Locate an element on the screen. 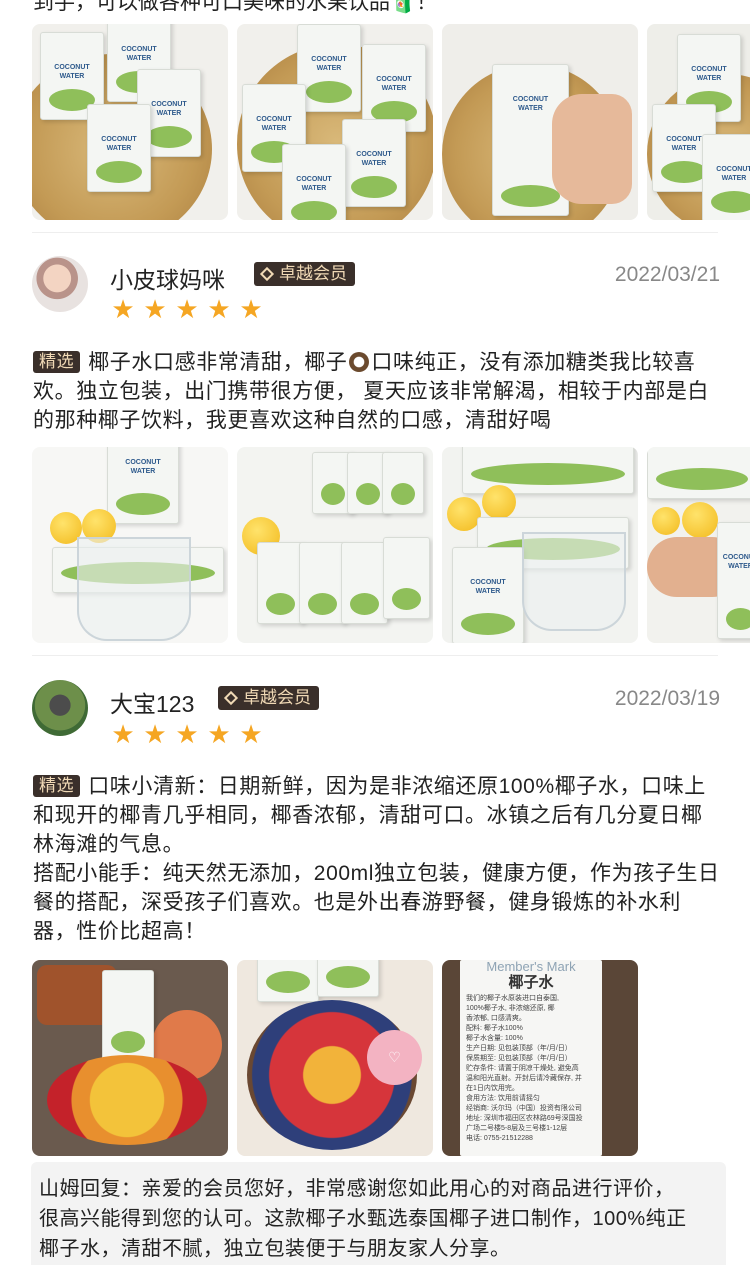 This screenshot has height=1265, width=750. review-photos: COCONUT WATER COCONUT WATER COCON WATE is located at coordinates (391, 545).